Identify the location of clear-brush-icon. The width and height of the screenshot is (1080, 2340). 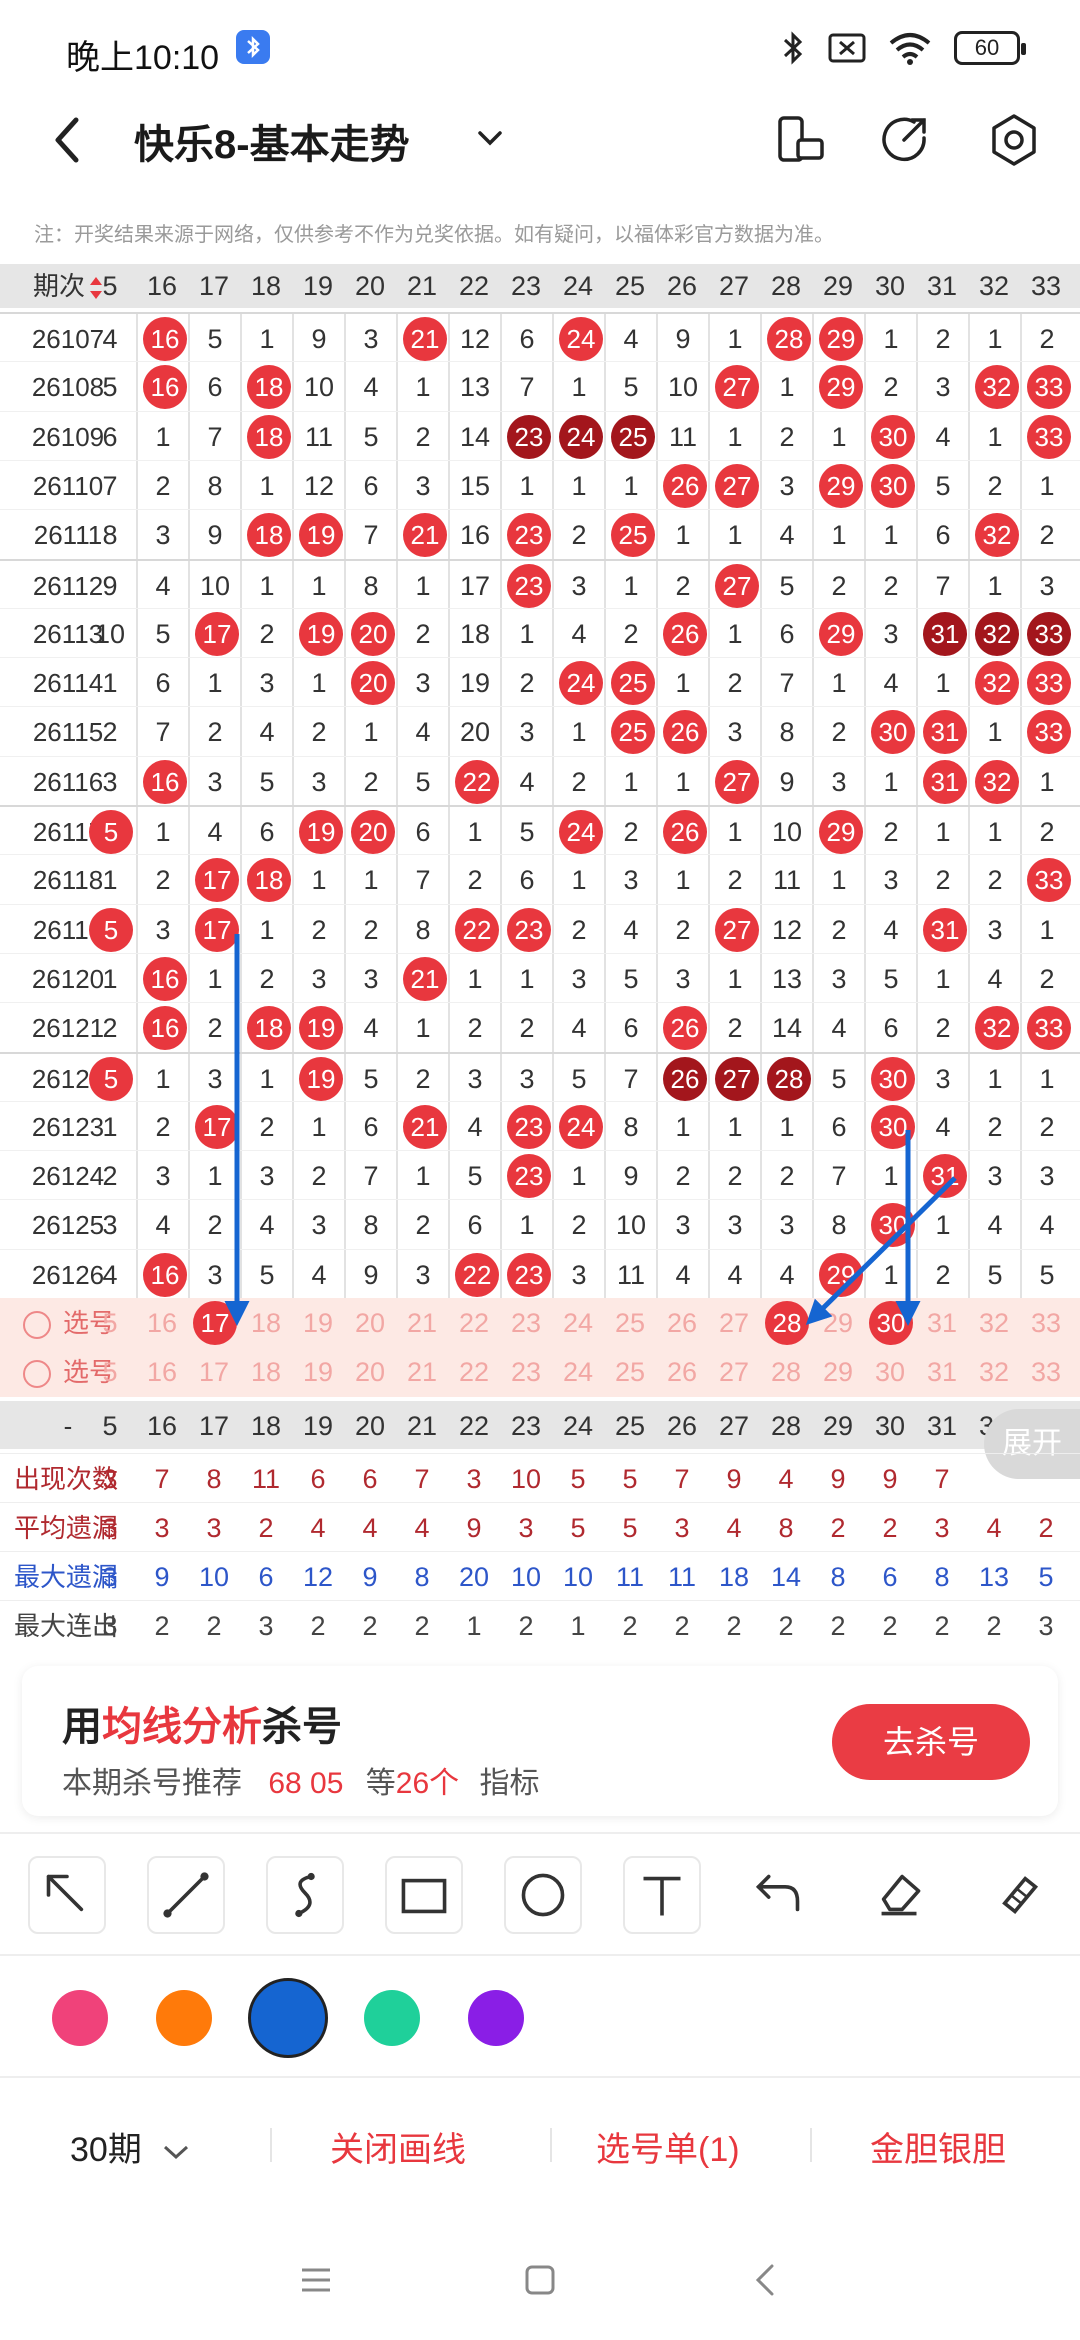
(1019, 1895).